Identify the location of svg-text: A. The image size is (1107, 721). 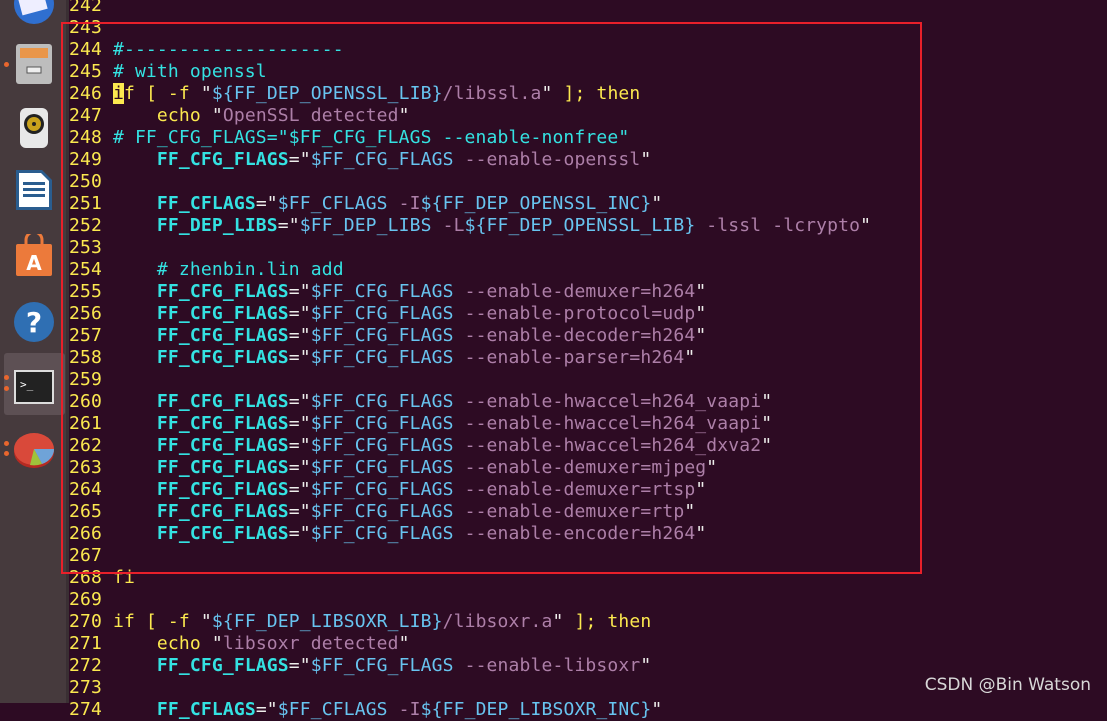
(34, 263).